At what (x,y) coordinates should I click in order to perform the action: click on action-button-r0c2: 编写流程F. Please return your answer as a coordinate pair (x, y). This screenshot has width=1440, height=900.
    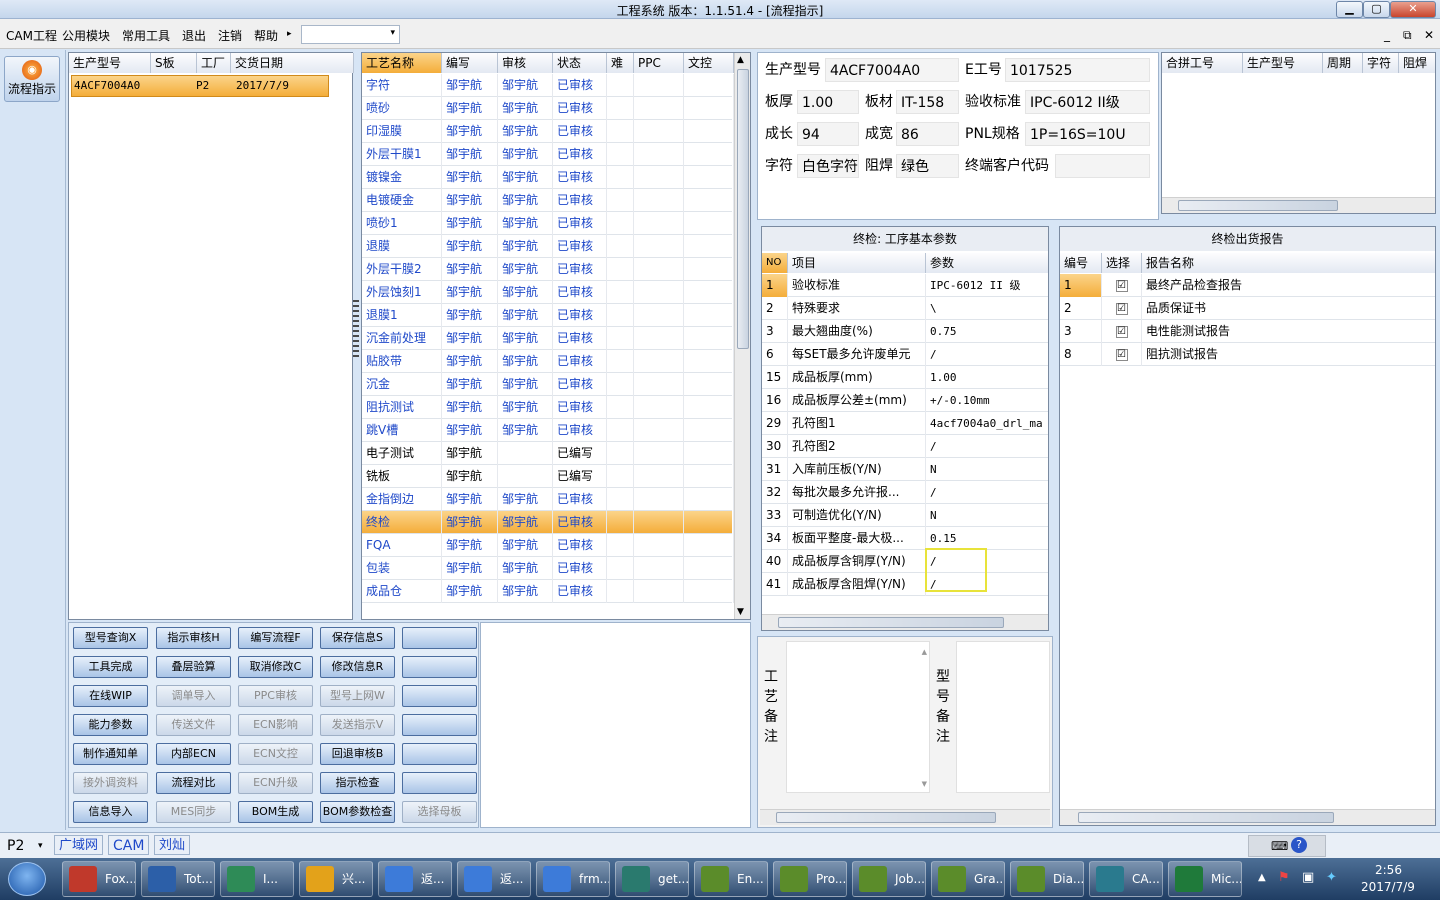
    Looking at the image, I should click on (275, 638).